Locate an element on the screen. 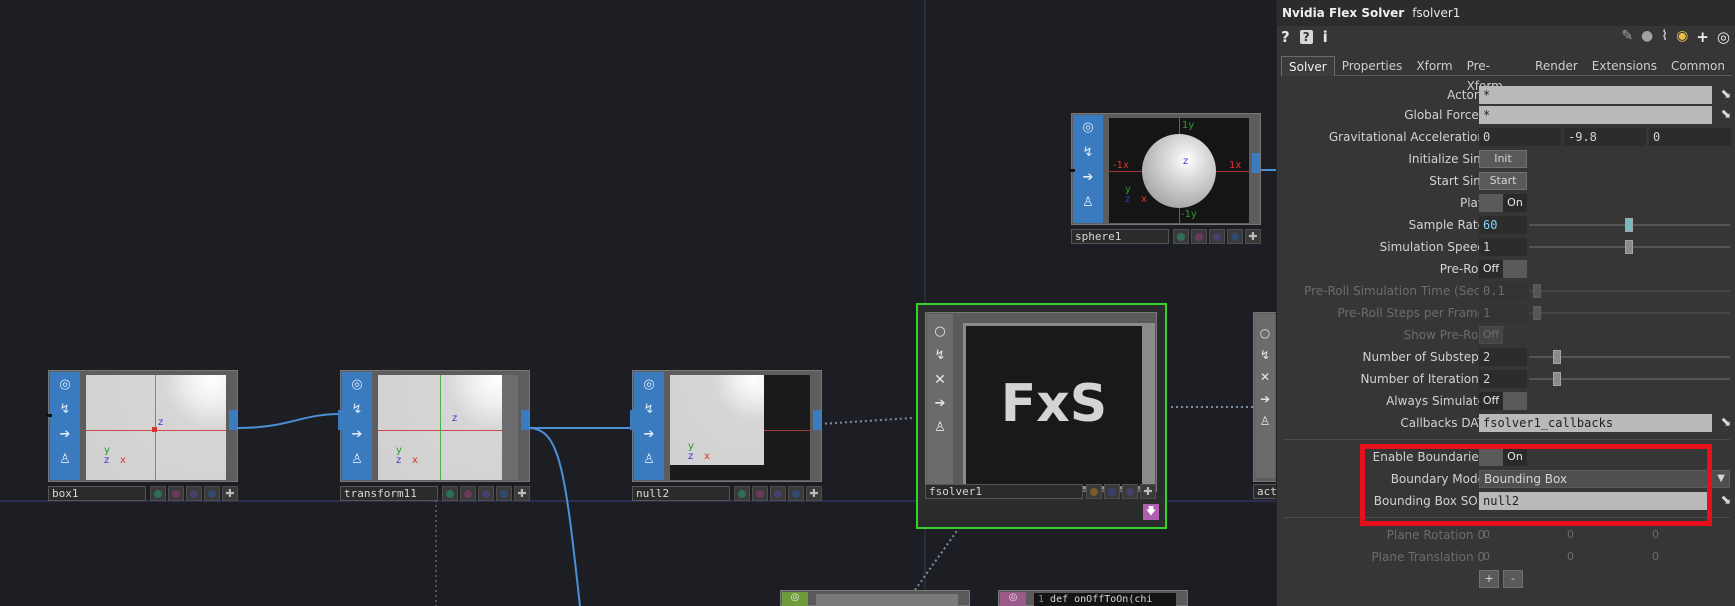 Image resolution: width=1735 pixels, height=606 pixels. tab-xform: Xform is located at coordinates (1434, 66).